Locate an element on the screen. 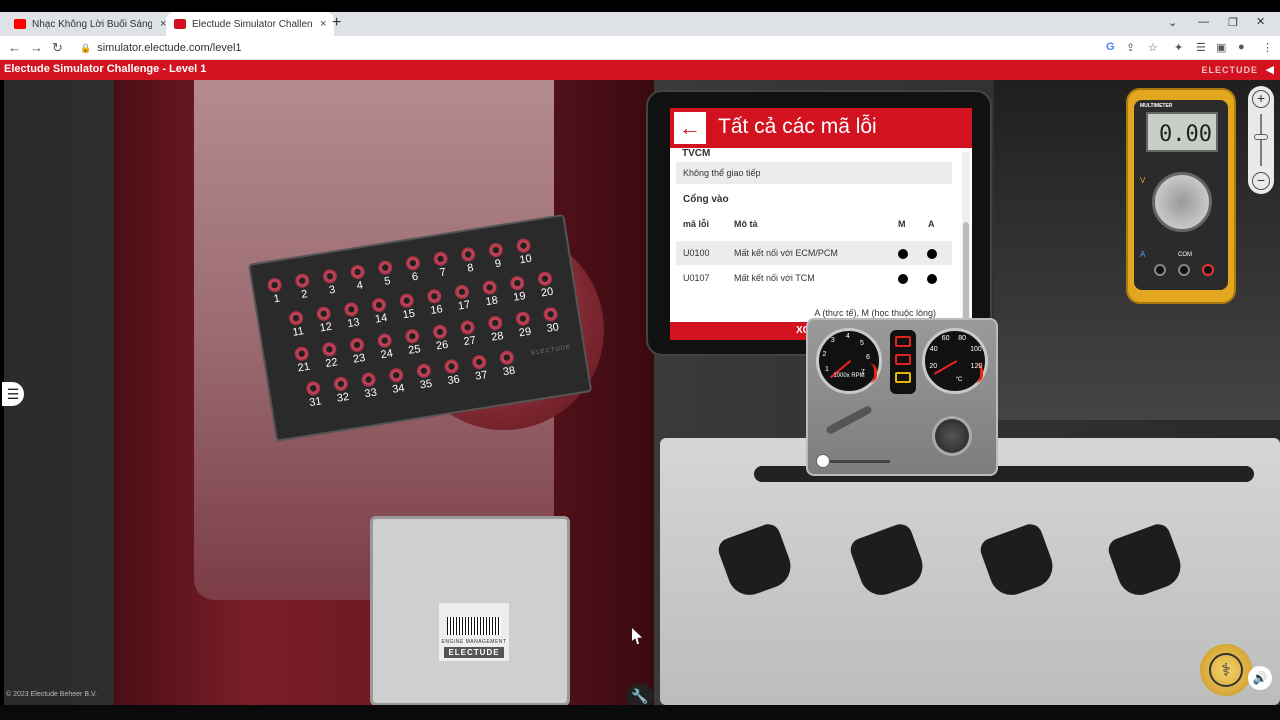  ignition-key-icon is located at coordinates (849, 420).